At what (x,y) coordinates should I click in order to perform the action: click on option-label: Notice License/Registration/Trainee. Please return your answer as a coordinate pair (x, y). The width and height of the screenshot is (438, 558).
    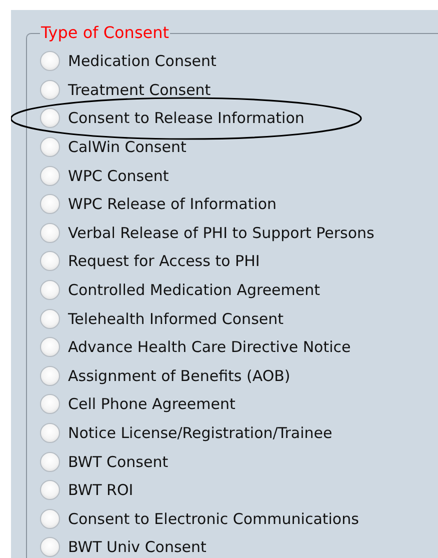
    Looking at the image, I should click on (200, 433).